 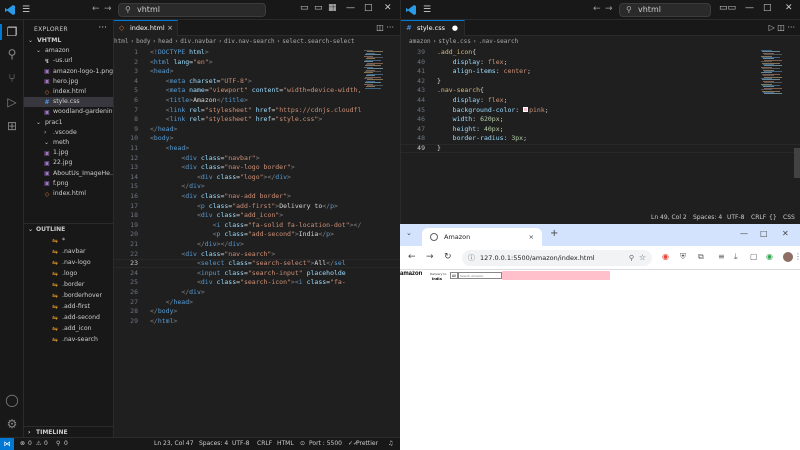 I want to click on search-input: Search Amazon, so click(x=480, y=275).